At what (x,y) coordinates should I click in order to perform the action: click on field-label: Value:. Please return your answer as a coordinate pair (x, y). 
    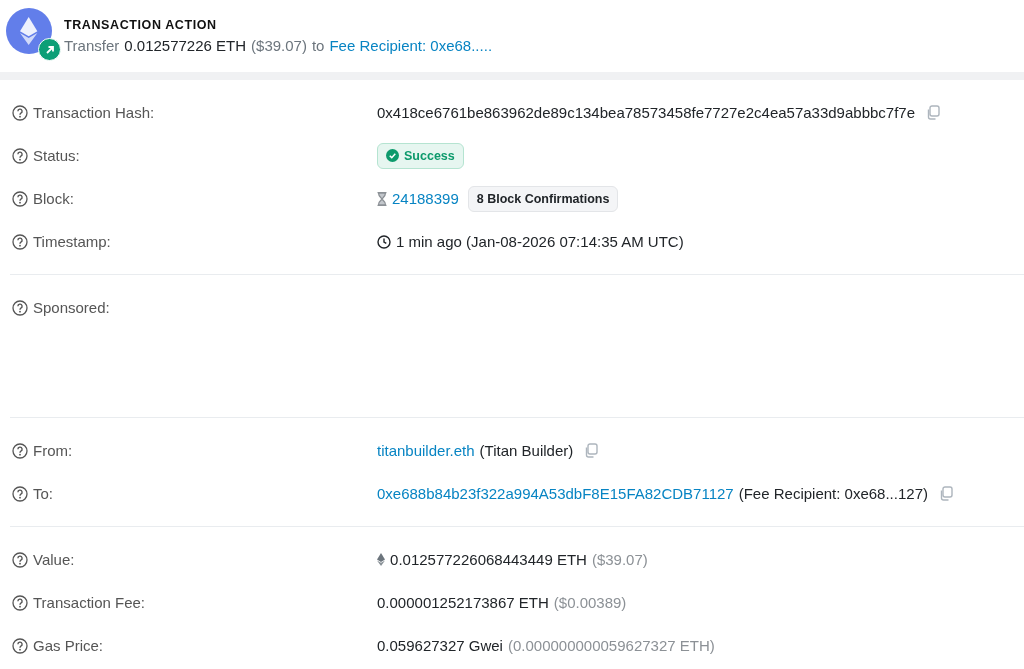
    Looking at the image, I should click on (54, 559).